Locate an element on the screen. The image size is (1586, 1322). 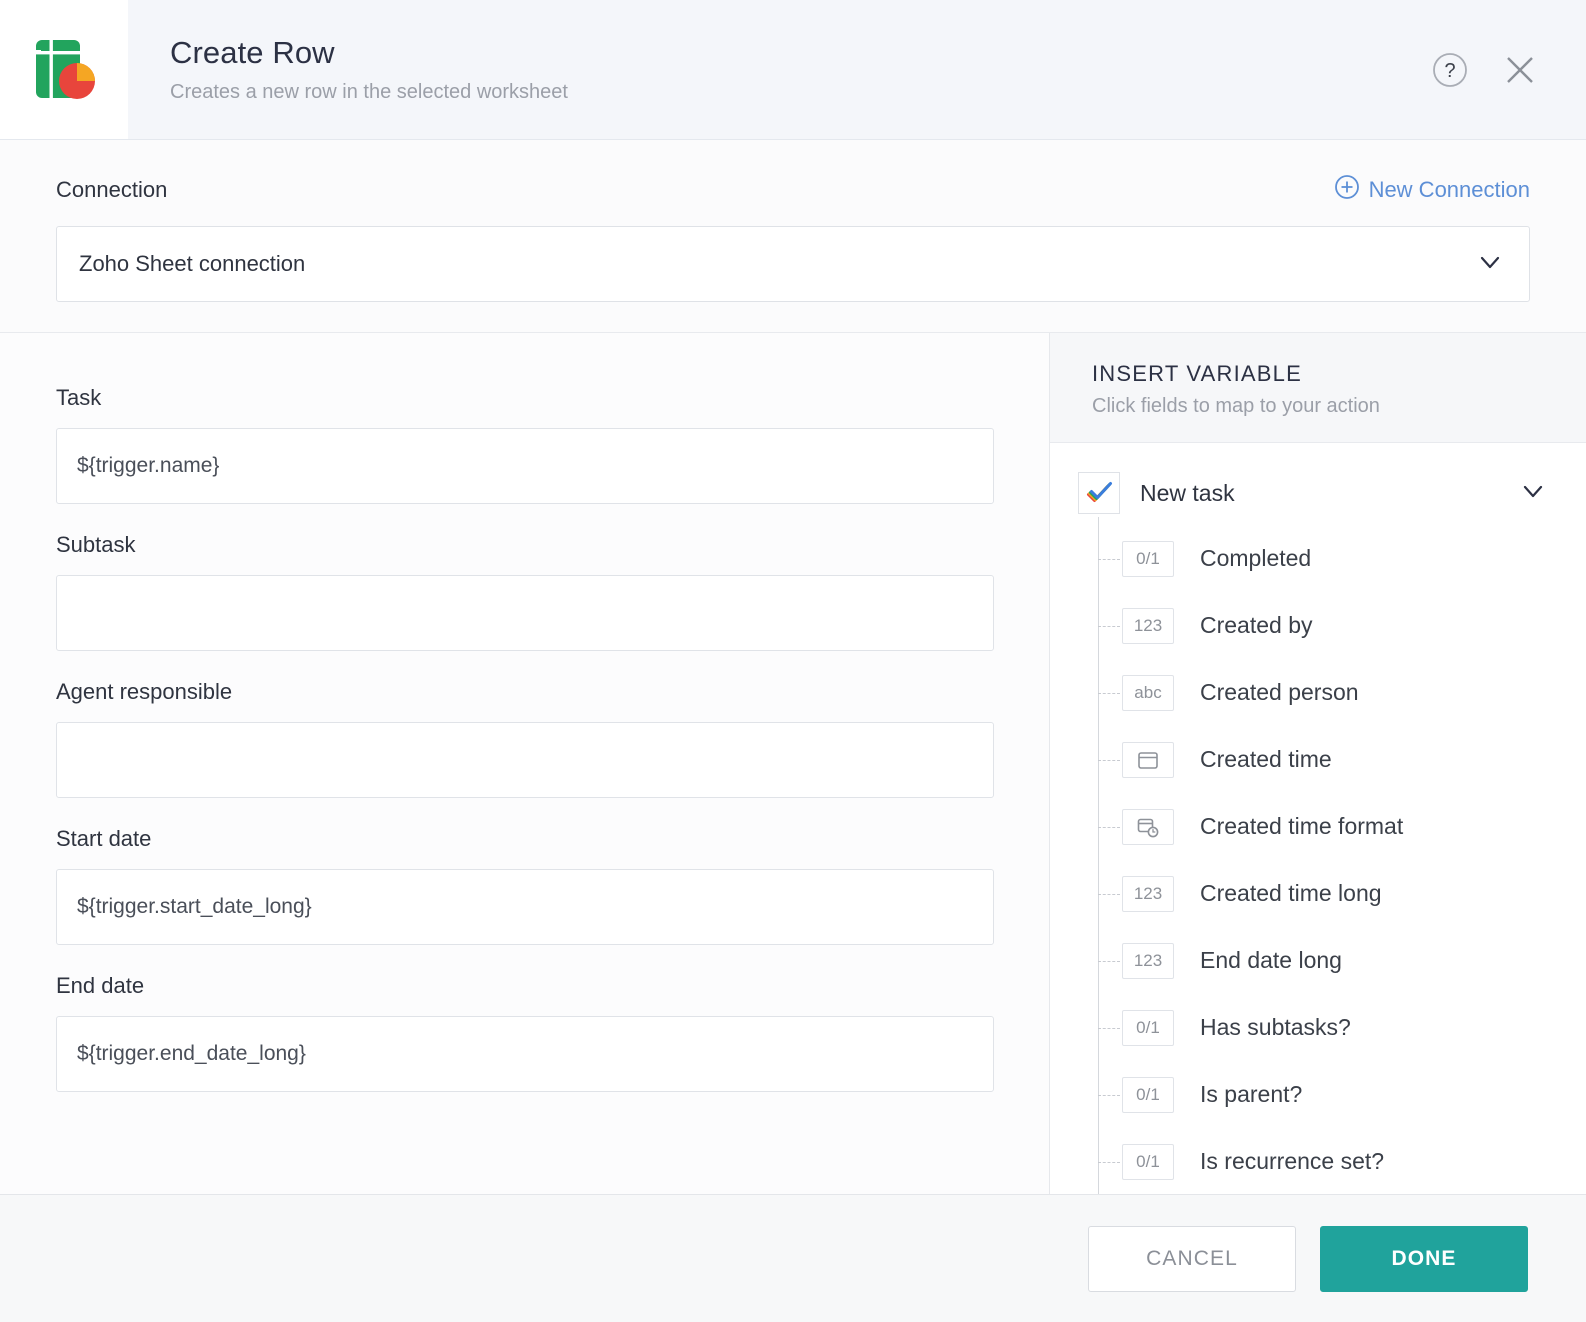
insert-variable-subtitle: Click fields to map to your action is located at coordinates (1236, 406).